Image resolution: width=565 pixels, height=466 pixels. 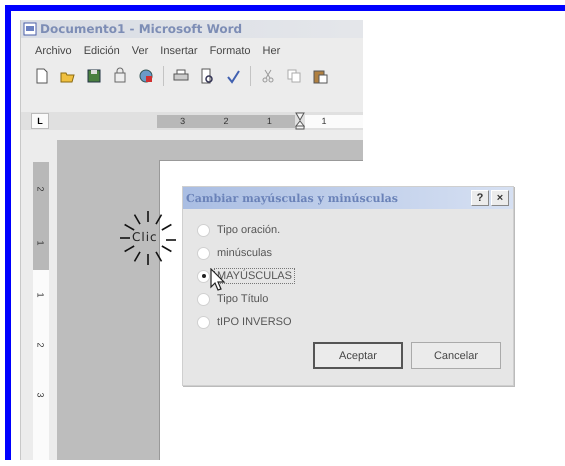 I want to click on menu-item: Ver, so click(x=140, y=51).